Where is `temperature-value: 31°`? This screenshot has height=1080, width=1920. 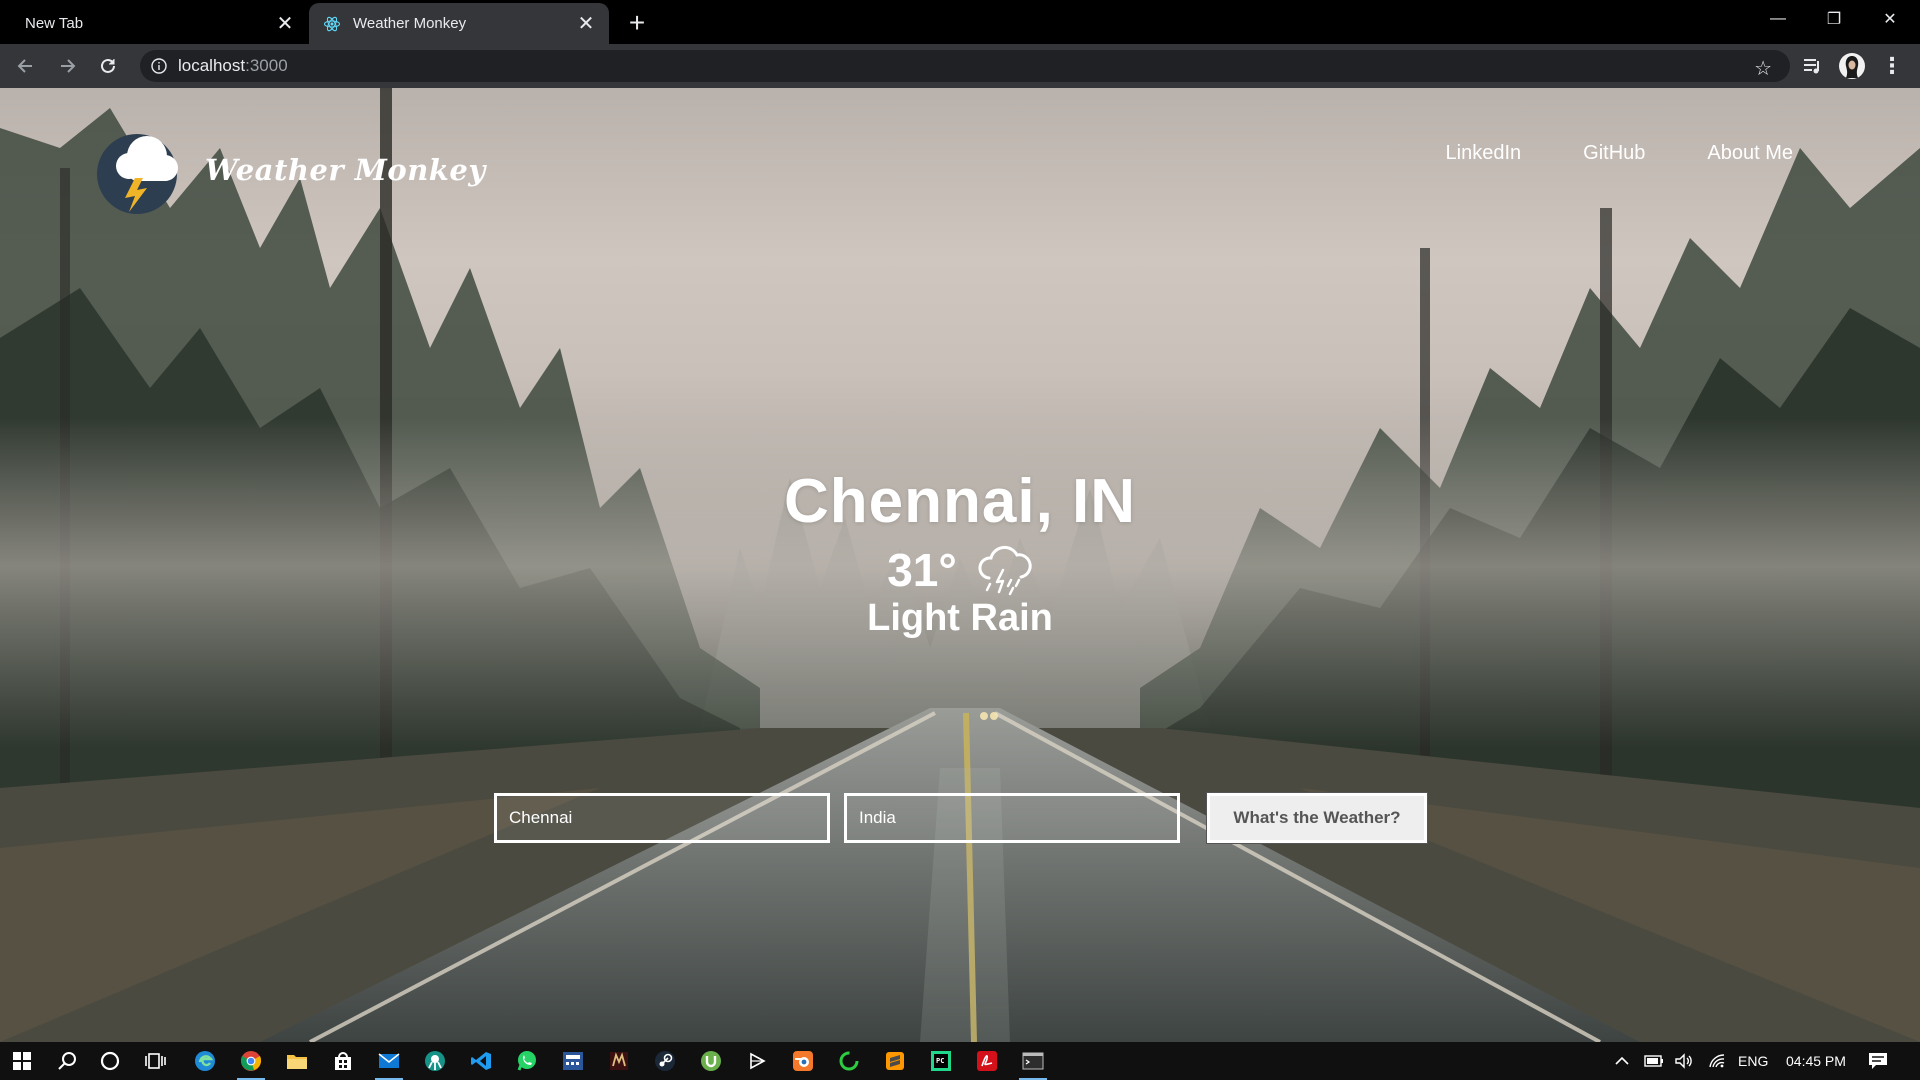
temperature-value: 31° is located at coordinates (922, 570).